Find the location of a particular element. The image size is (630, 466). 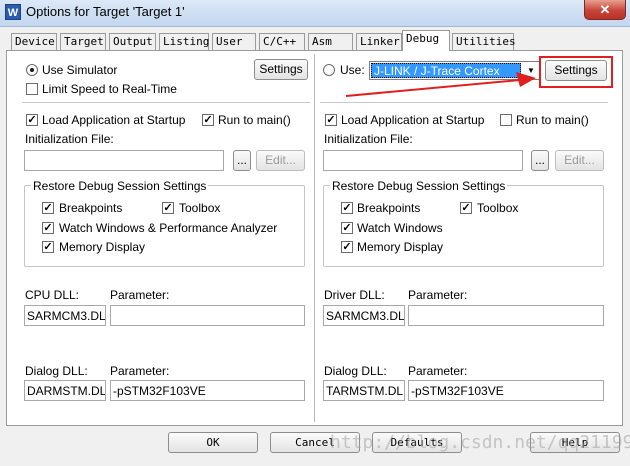

left-load-app-checkbox: ✓ is located at coordinates (32, 120).